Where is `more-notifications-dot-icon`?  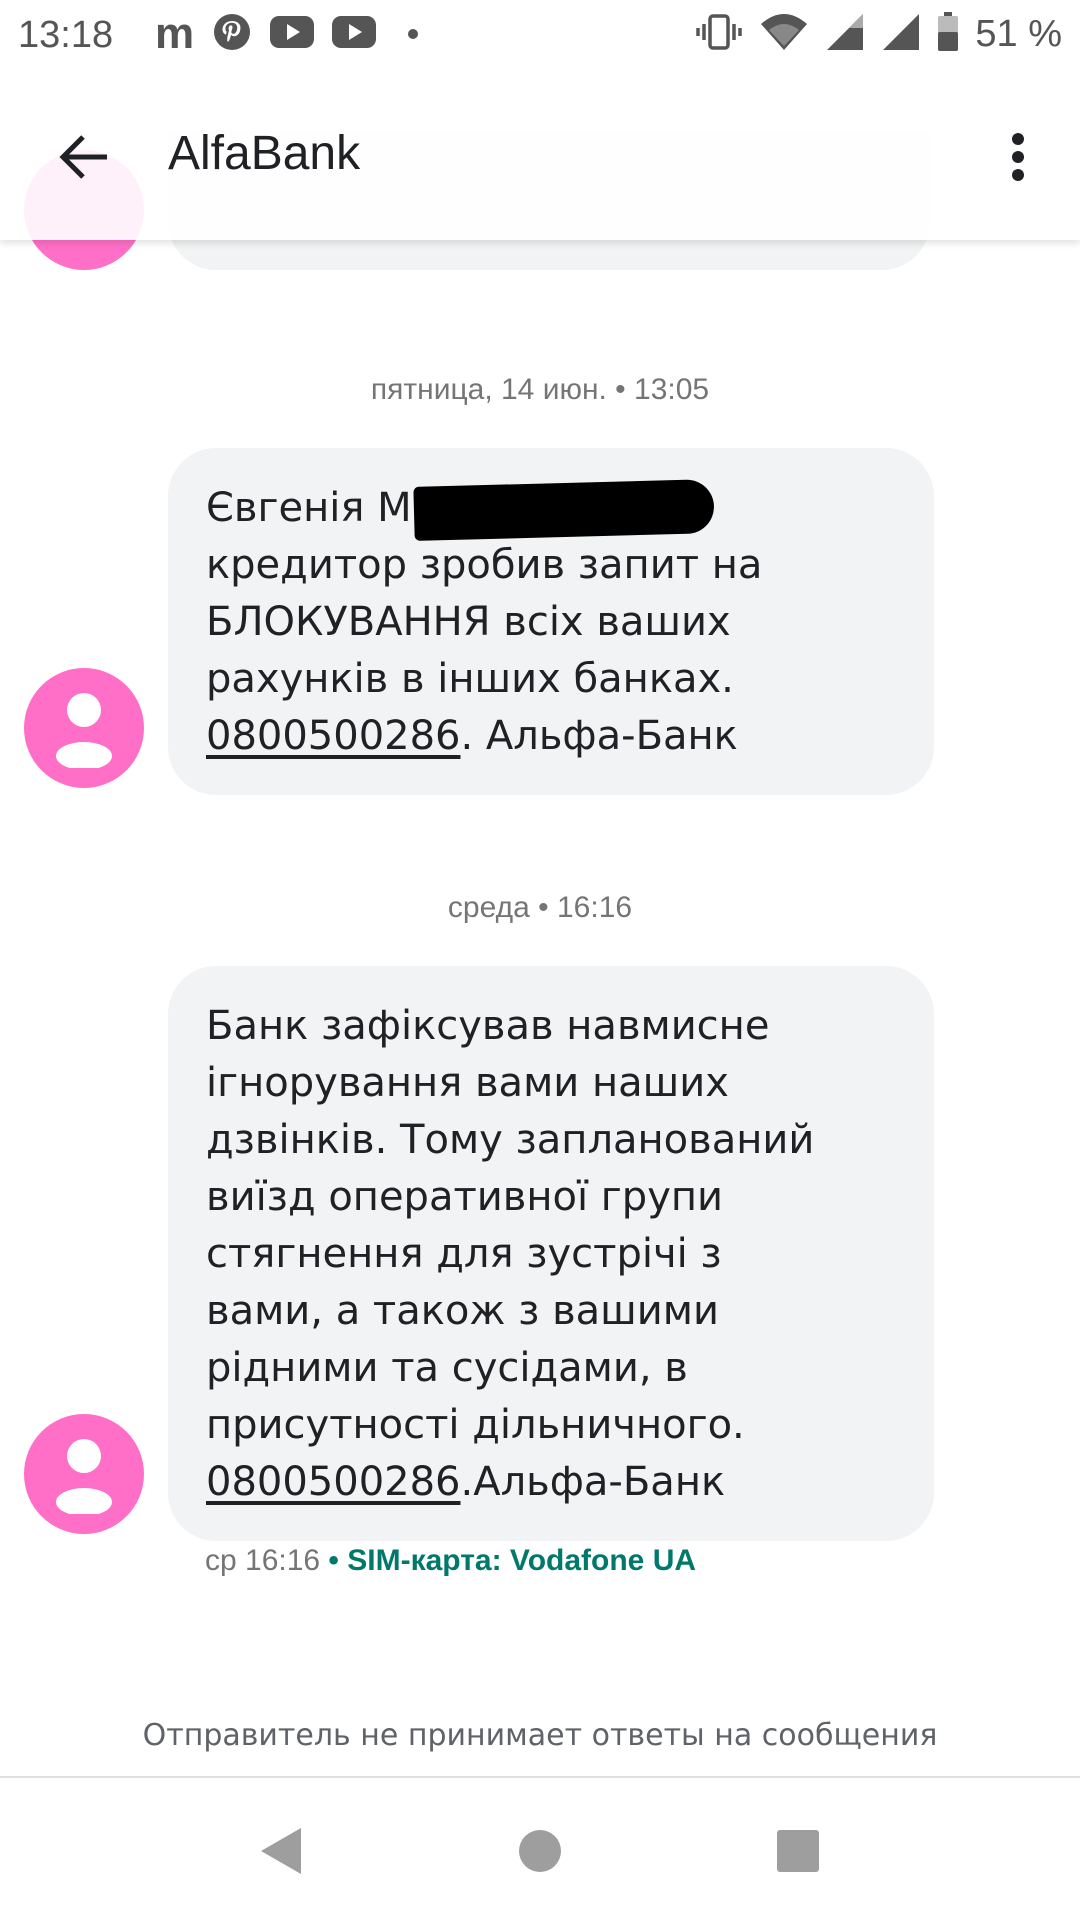
more-notifications-dot-icon is located at coordinates (413, 34).